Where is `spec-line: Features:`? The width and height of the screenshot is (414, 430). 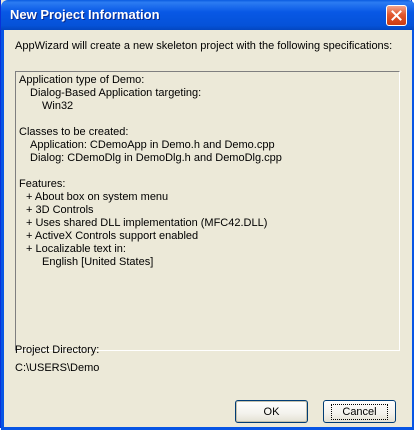
spec-line: Features: is located at coordinates (42, 184).